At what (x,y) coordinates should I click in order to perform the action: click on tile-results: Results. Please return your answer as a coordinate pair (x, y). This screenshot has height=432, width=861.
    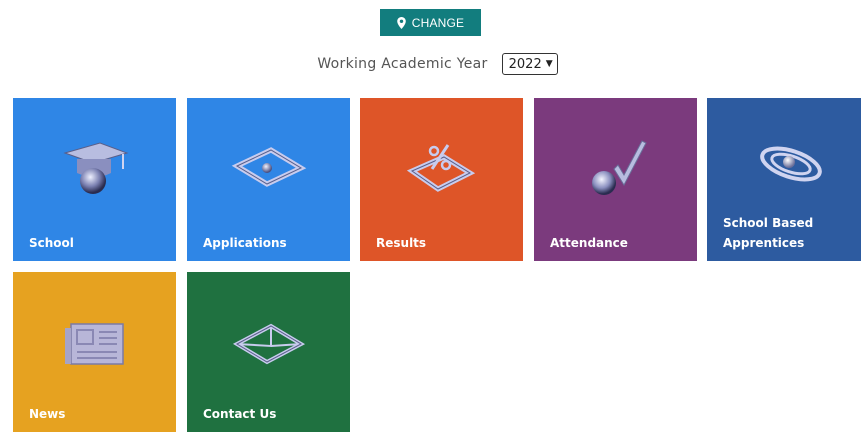
    Looking at the image, I should click on (441, 179).